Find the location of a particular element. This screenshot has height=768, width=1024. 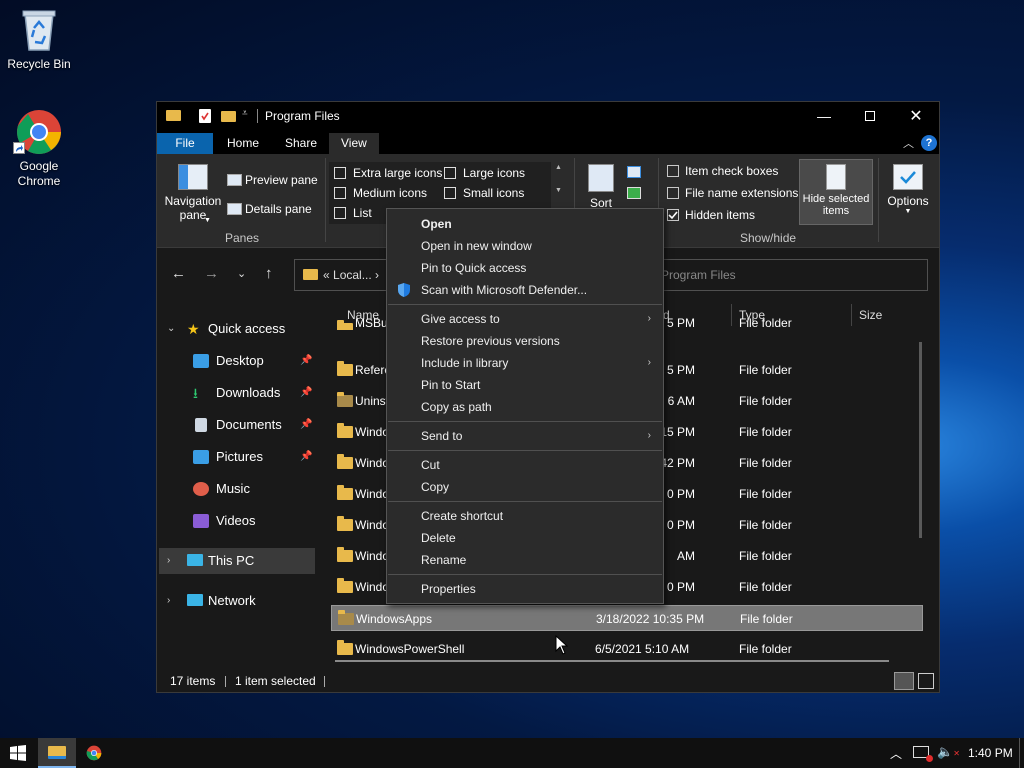

menu-separator is located at coordinates (525, 501).